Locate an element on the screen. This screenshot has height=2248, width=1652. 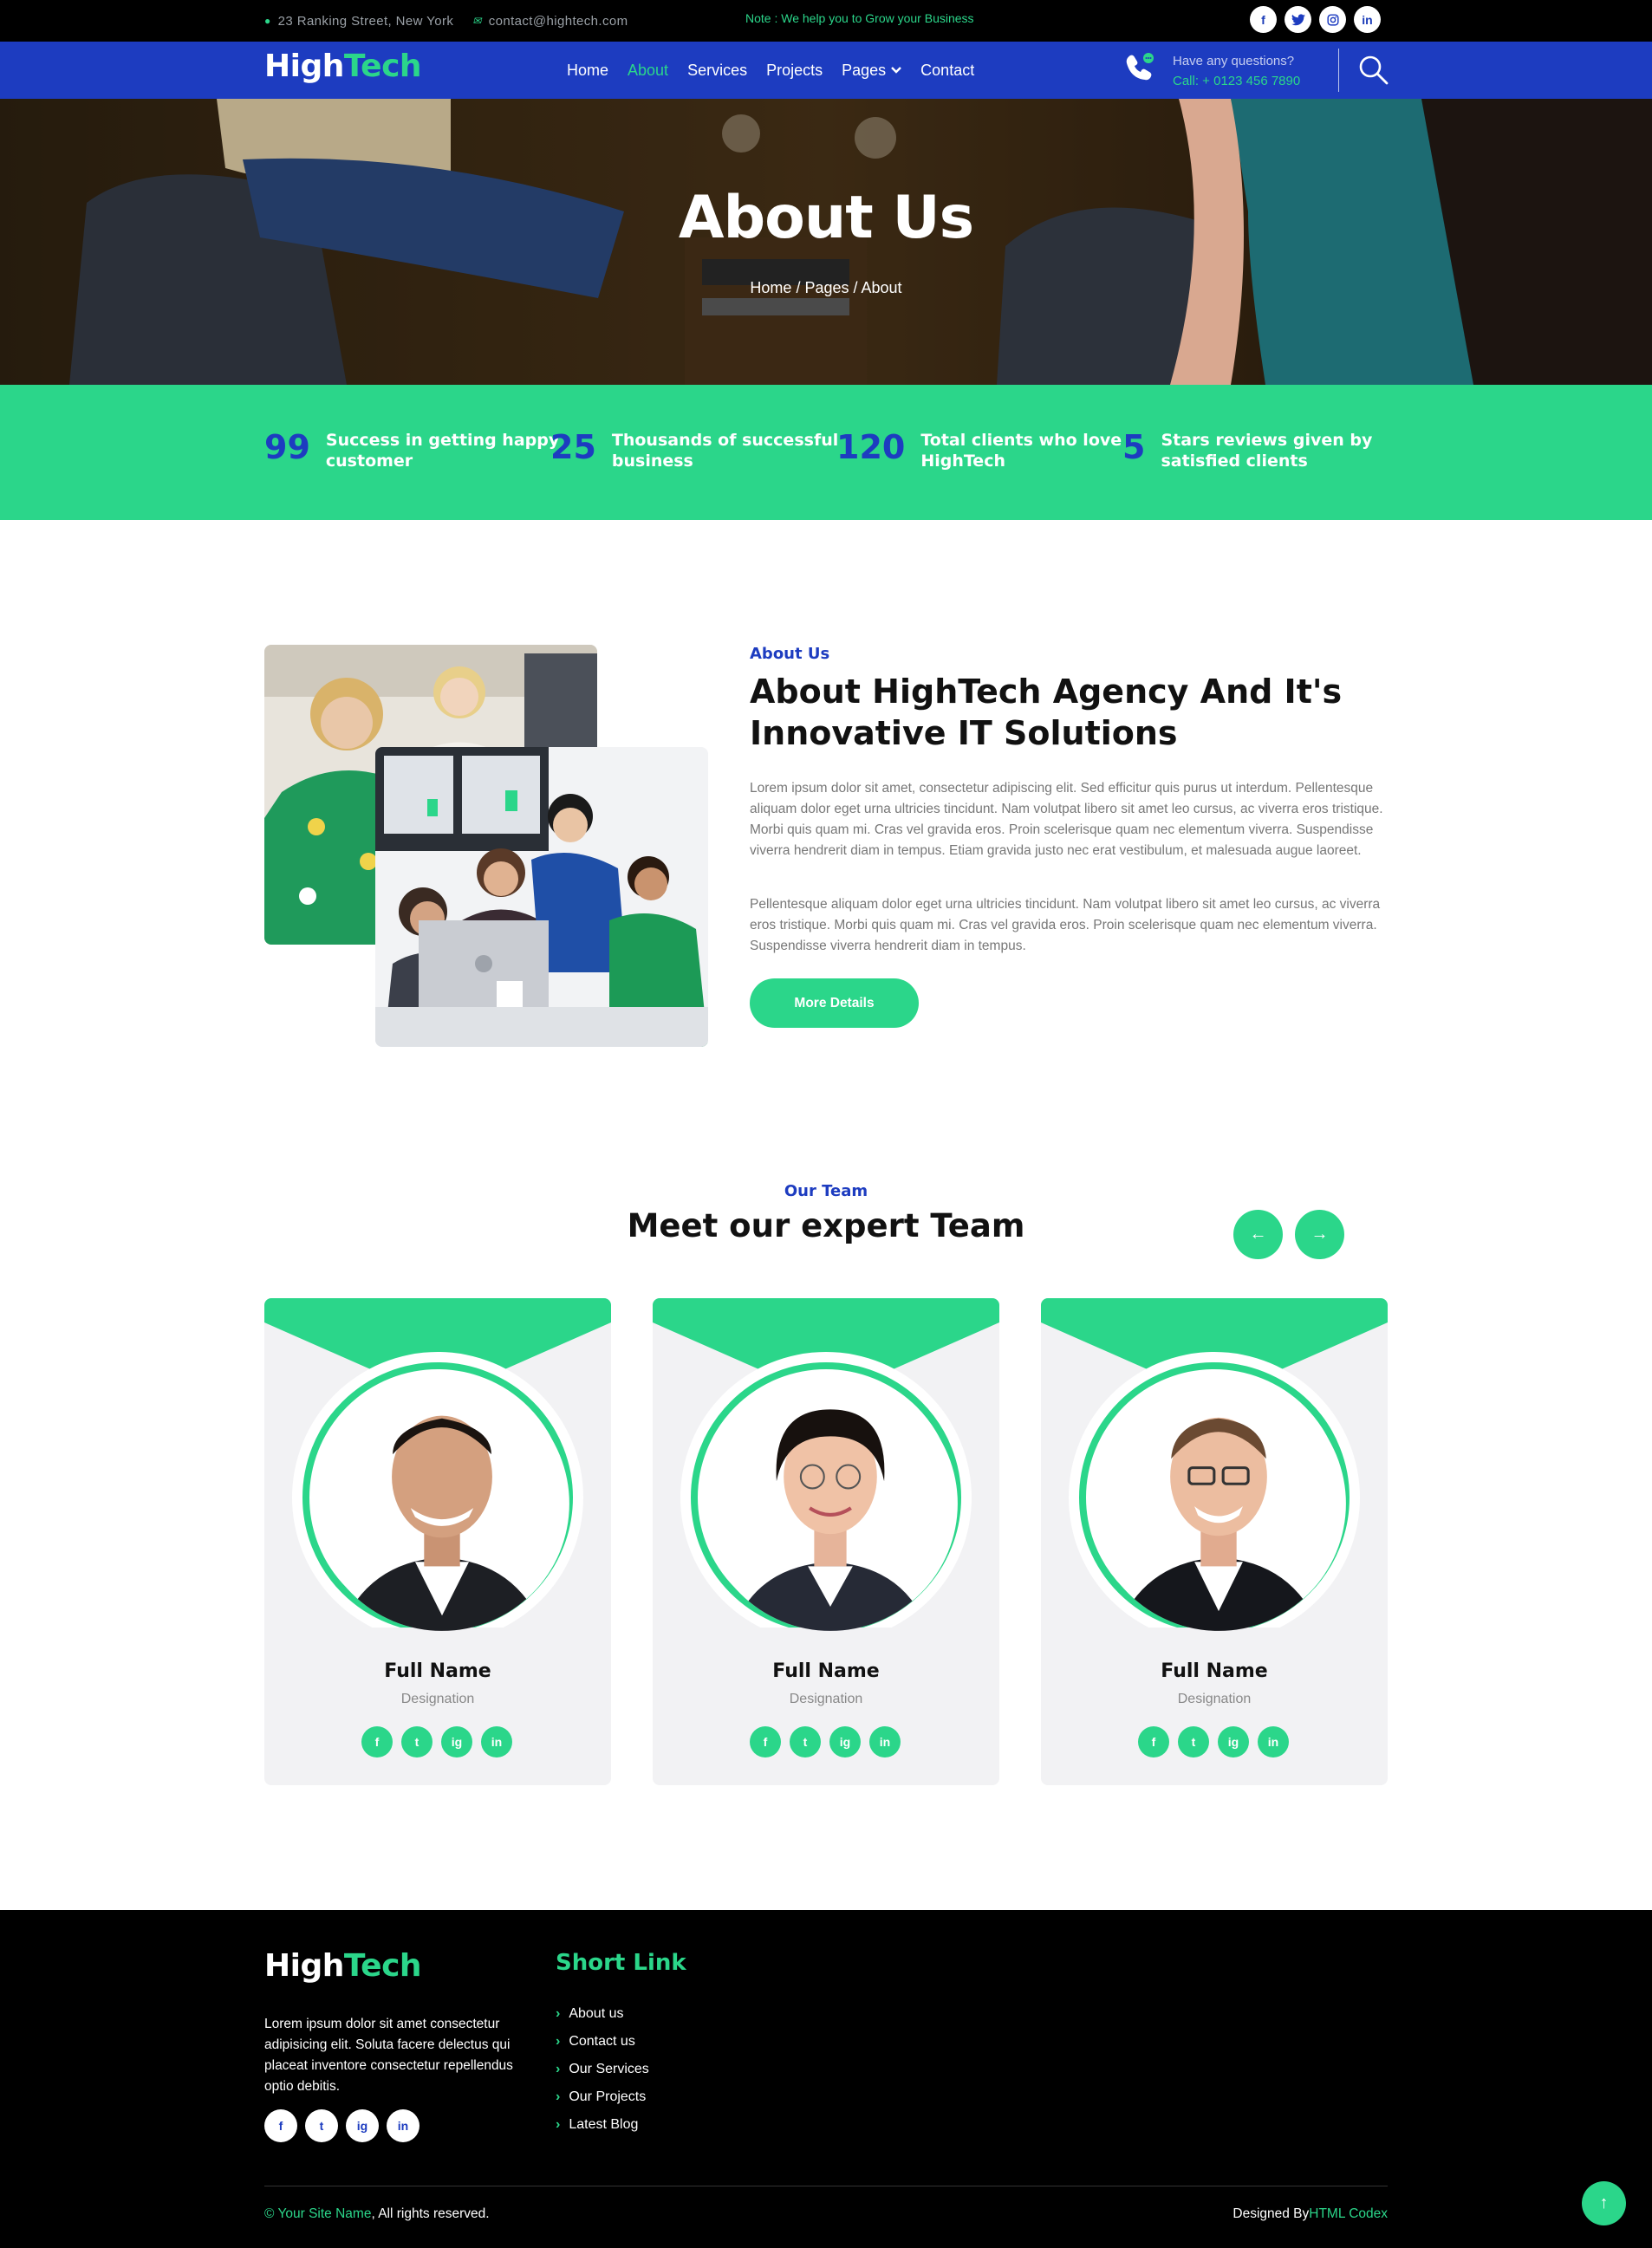
counter-item: 25 Thousands of successful business is located at coordinates (694, 449).